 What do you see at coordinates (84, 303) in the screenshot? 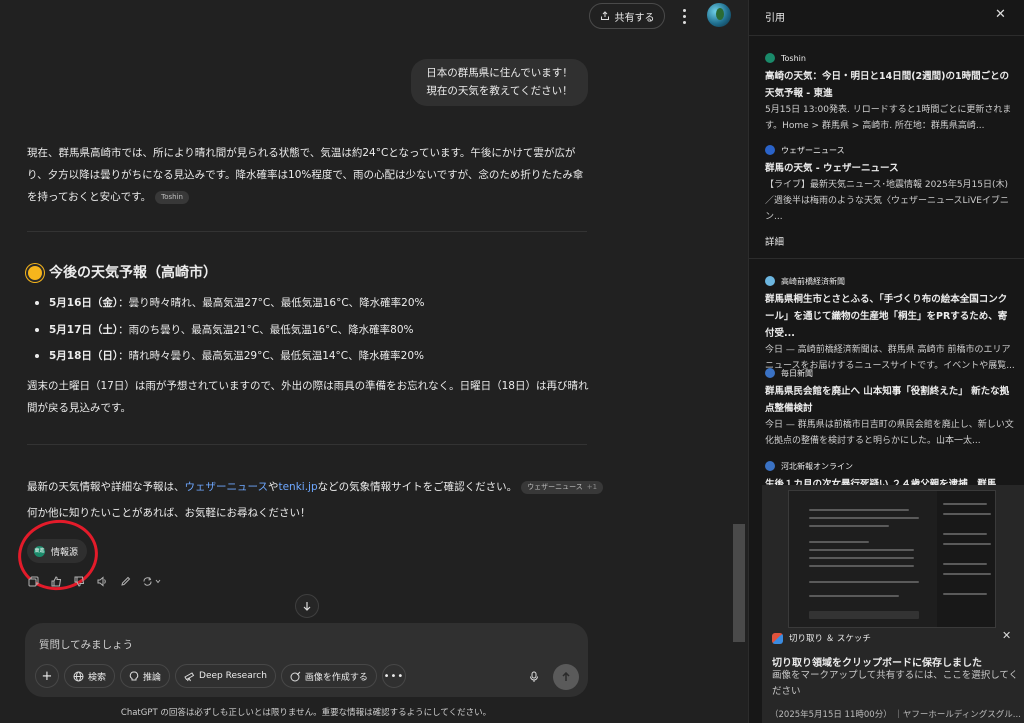
I see `forecast-date: 5月16日（金）` at bounding box center [84, 303].